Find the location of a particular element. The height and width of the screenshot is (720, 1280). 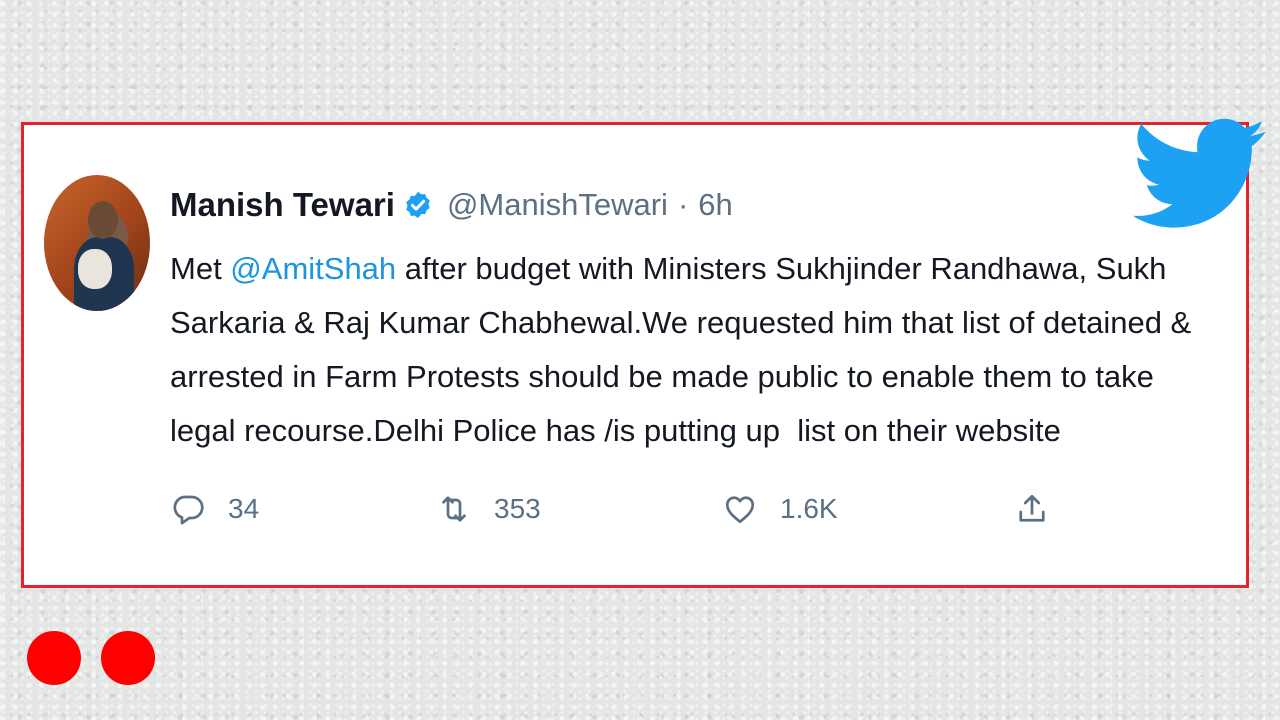

tweet-actions: 34 353 1.6K is located at coordinates (620, 509).